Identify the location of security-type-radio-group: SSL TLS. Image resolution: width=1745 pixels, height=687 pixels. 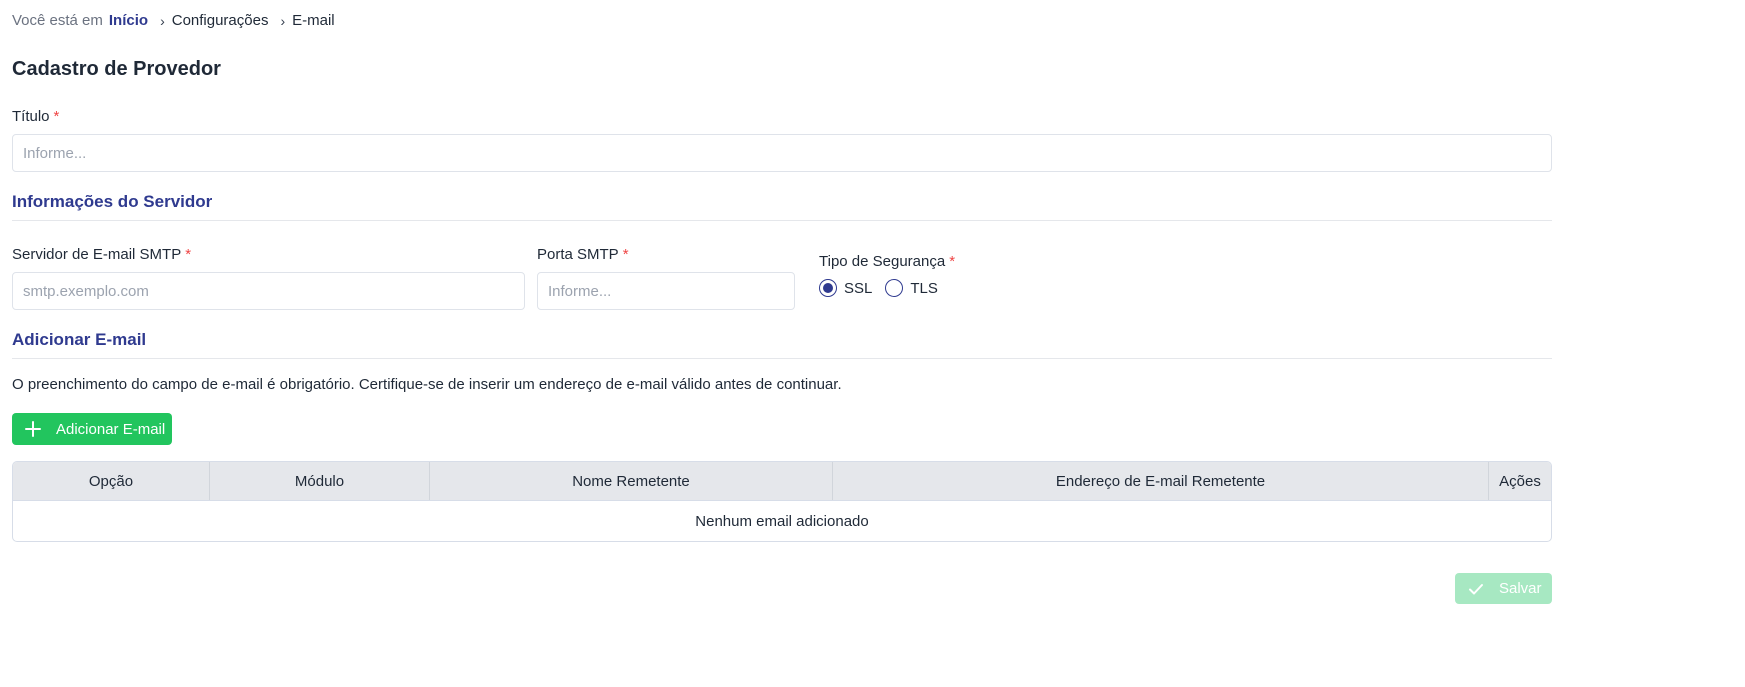
(885, 288).